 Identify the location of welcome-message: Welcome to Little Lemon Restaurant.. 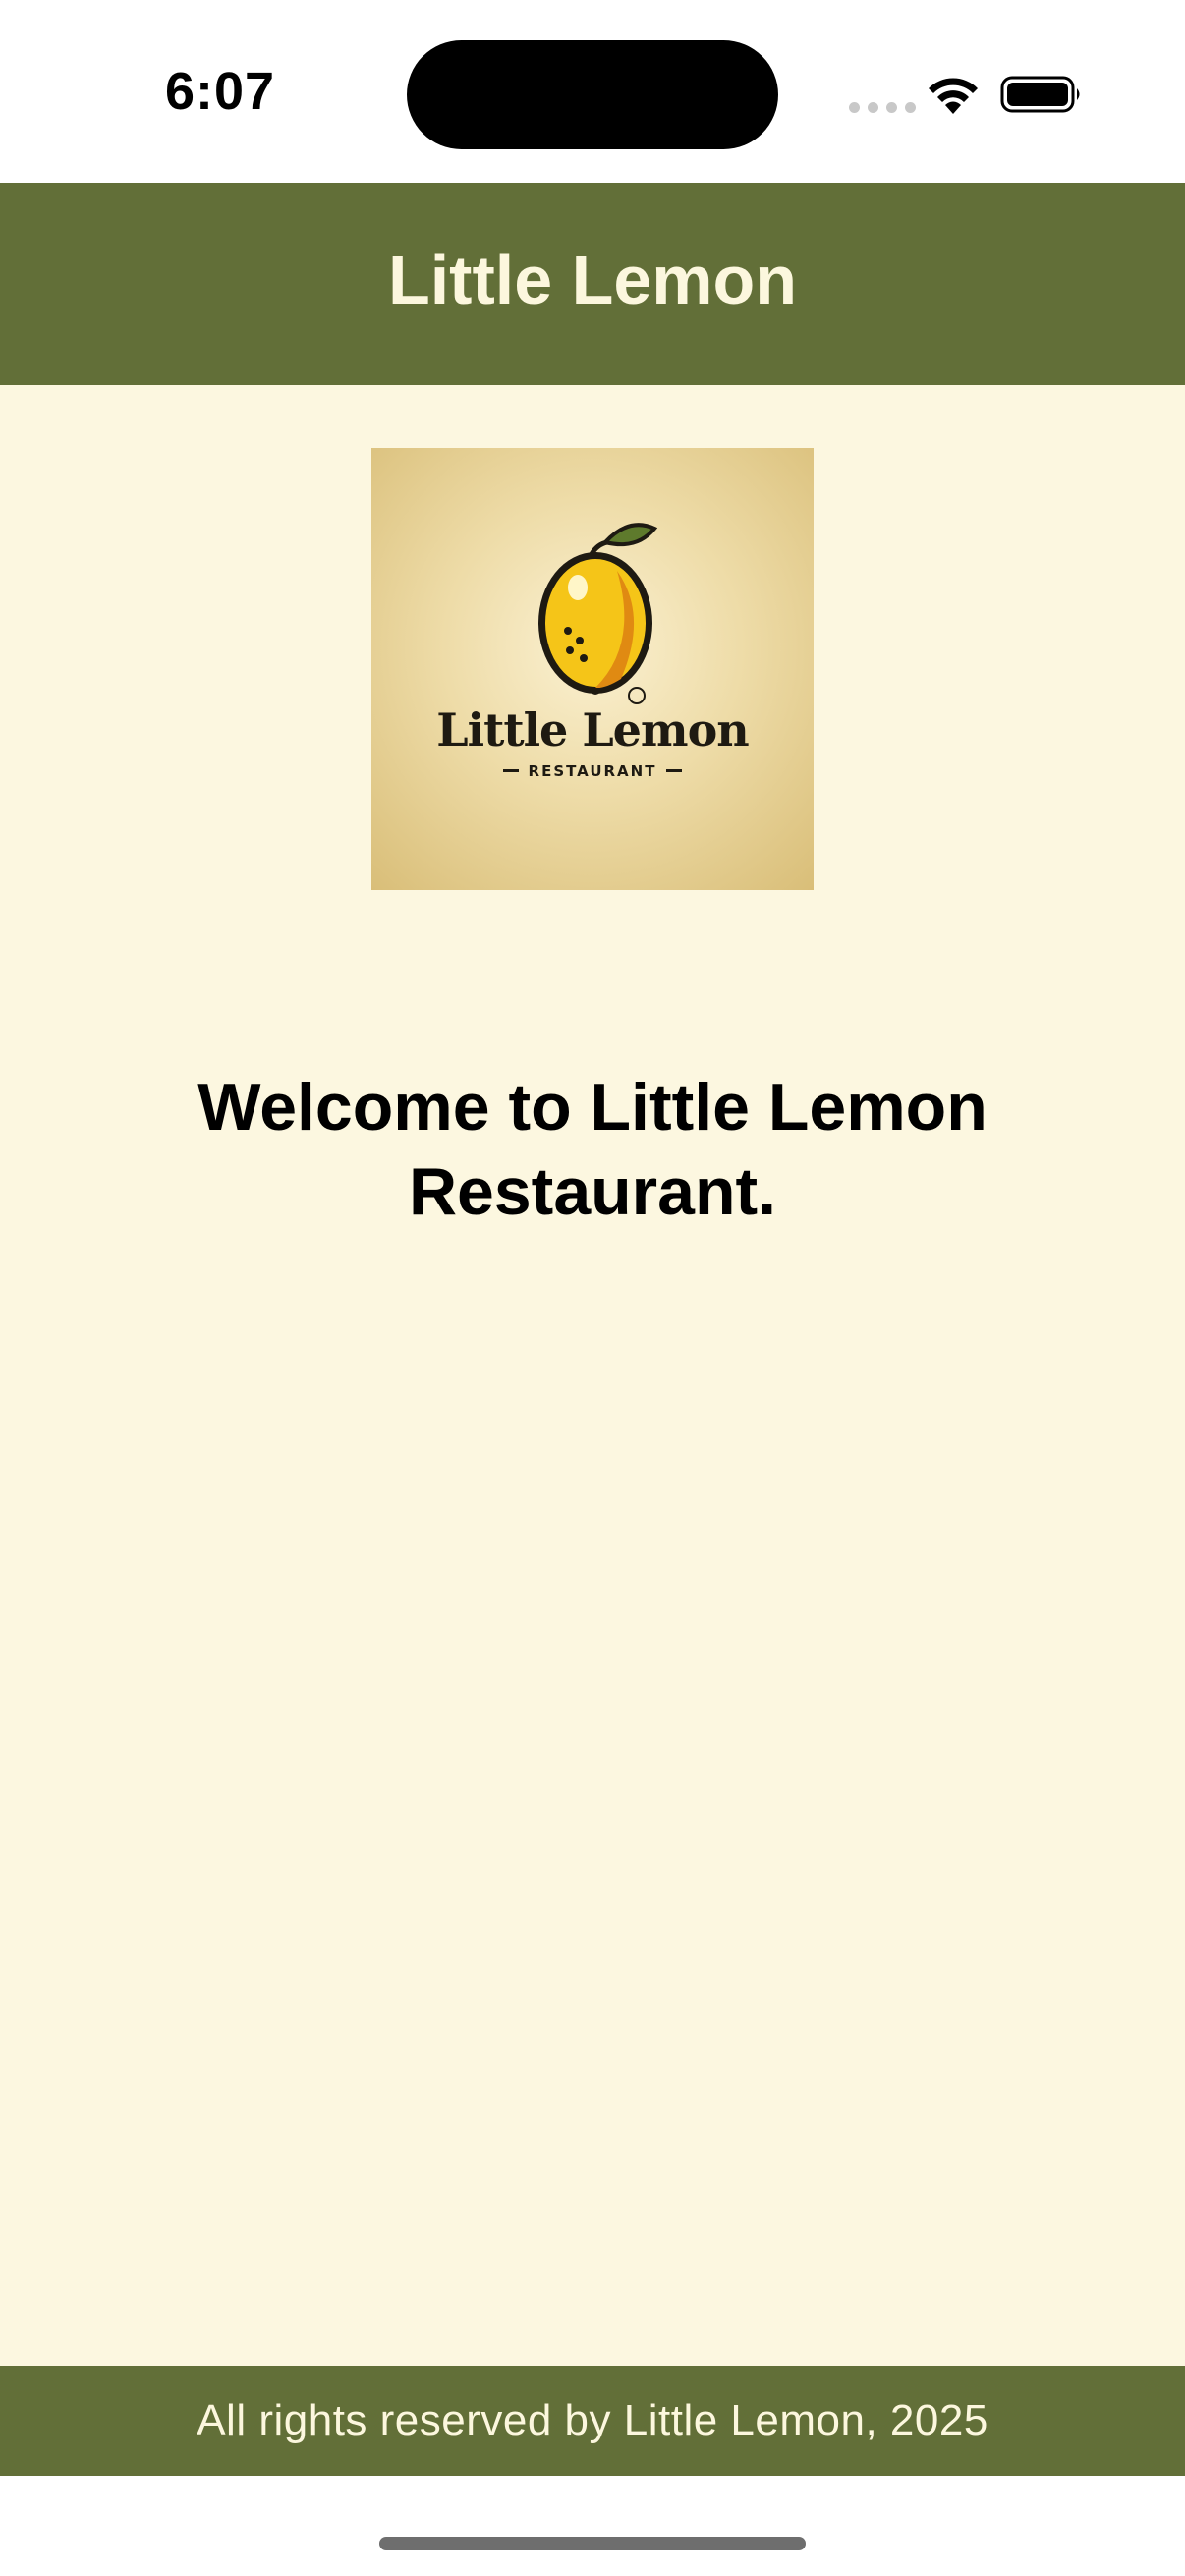
(593, 1149).